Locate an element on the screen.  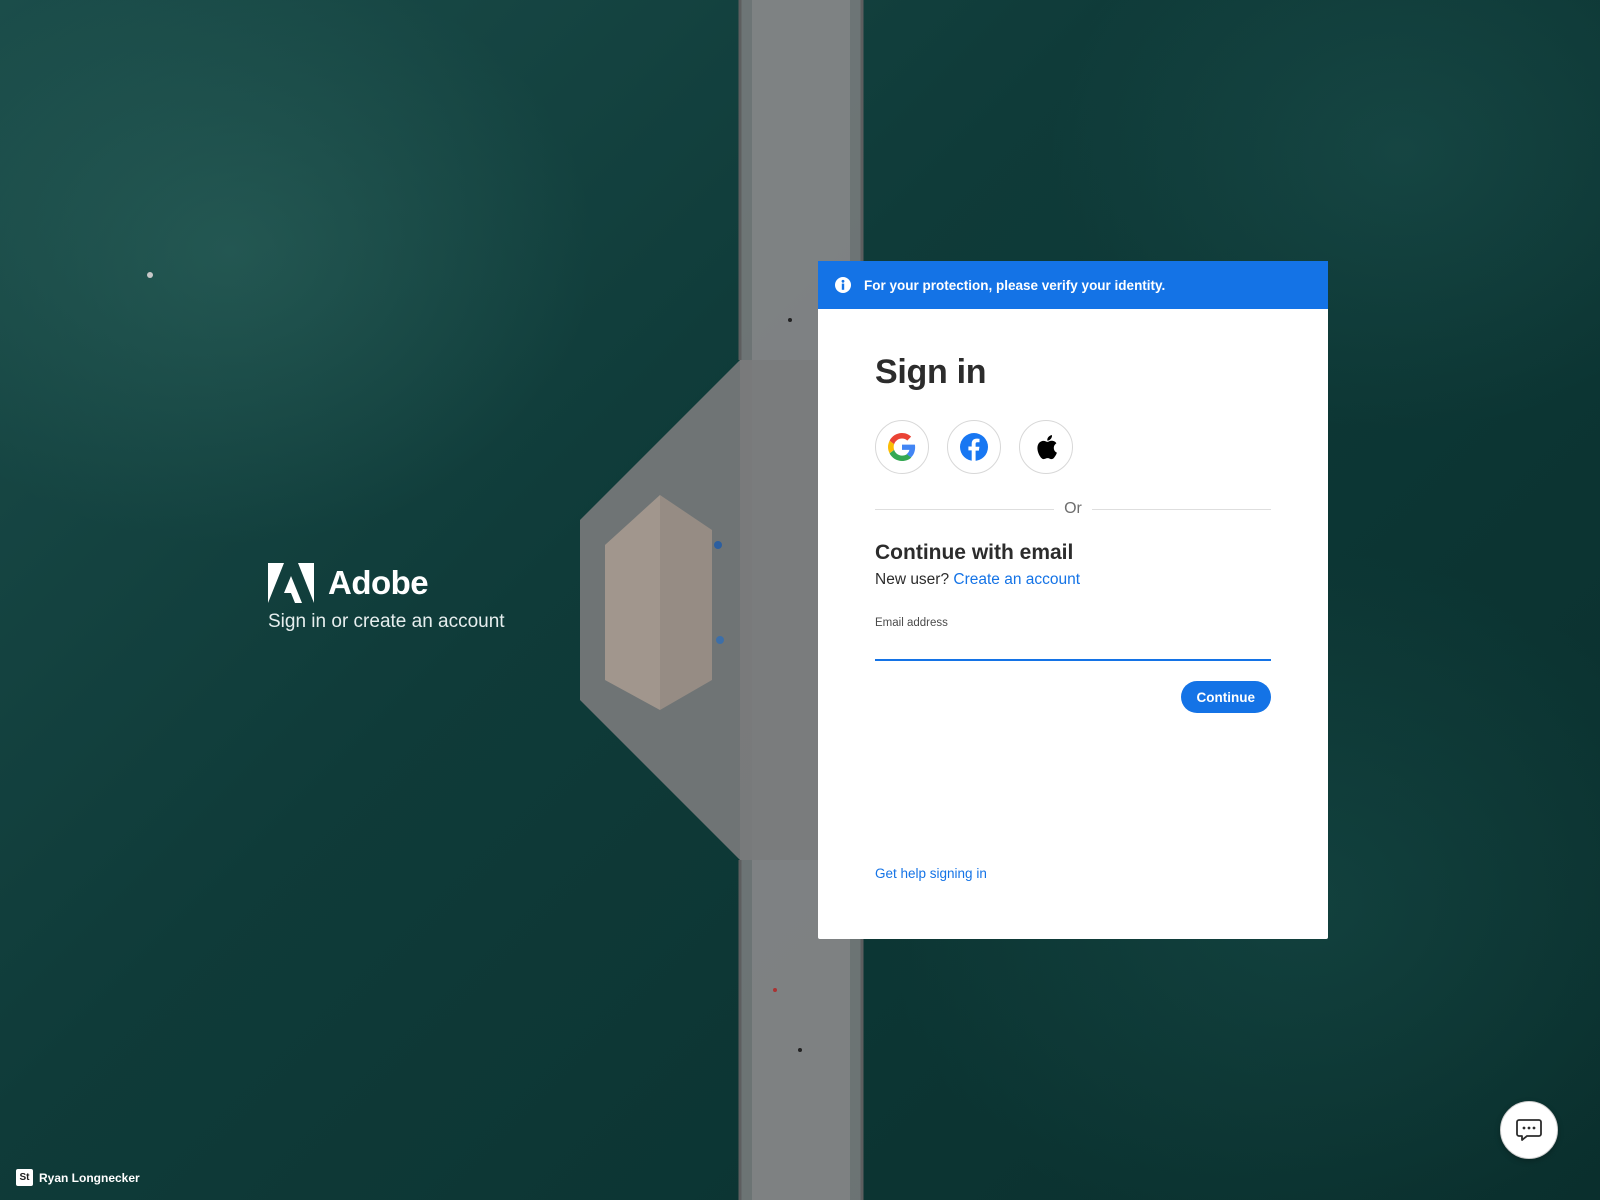
adobe-logo-icon is located at coordinates (291, 583).